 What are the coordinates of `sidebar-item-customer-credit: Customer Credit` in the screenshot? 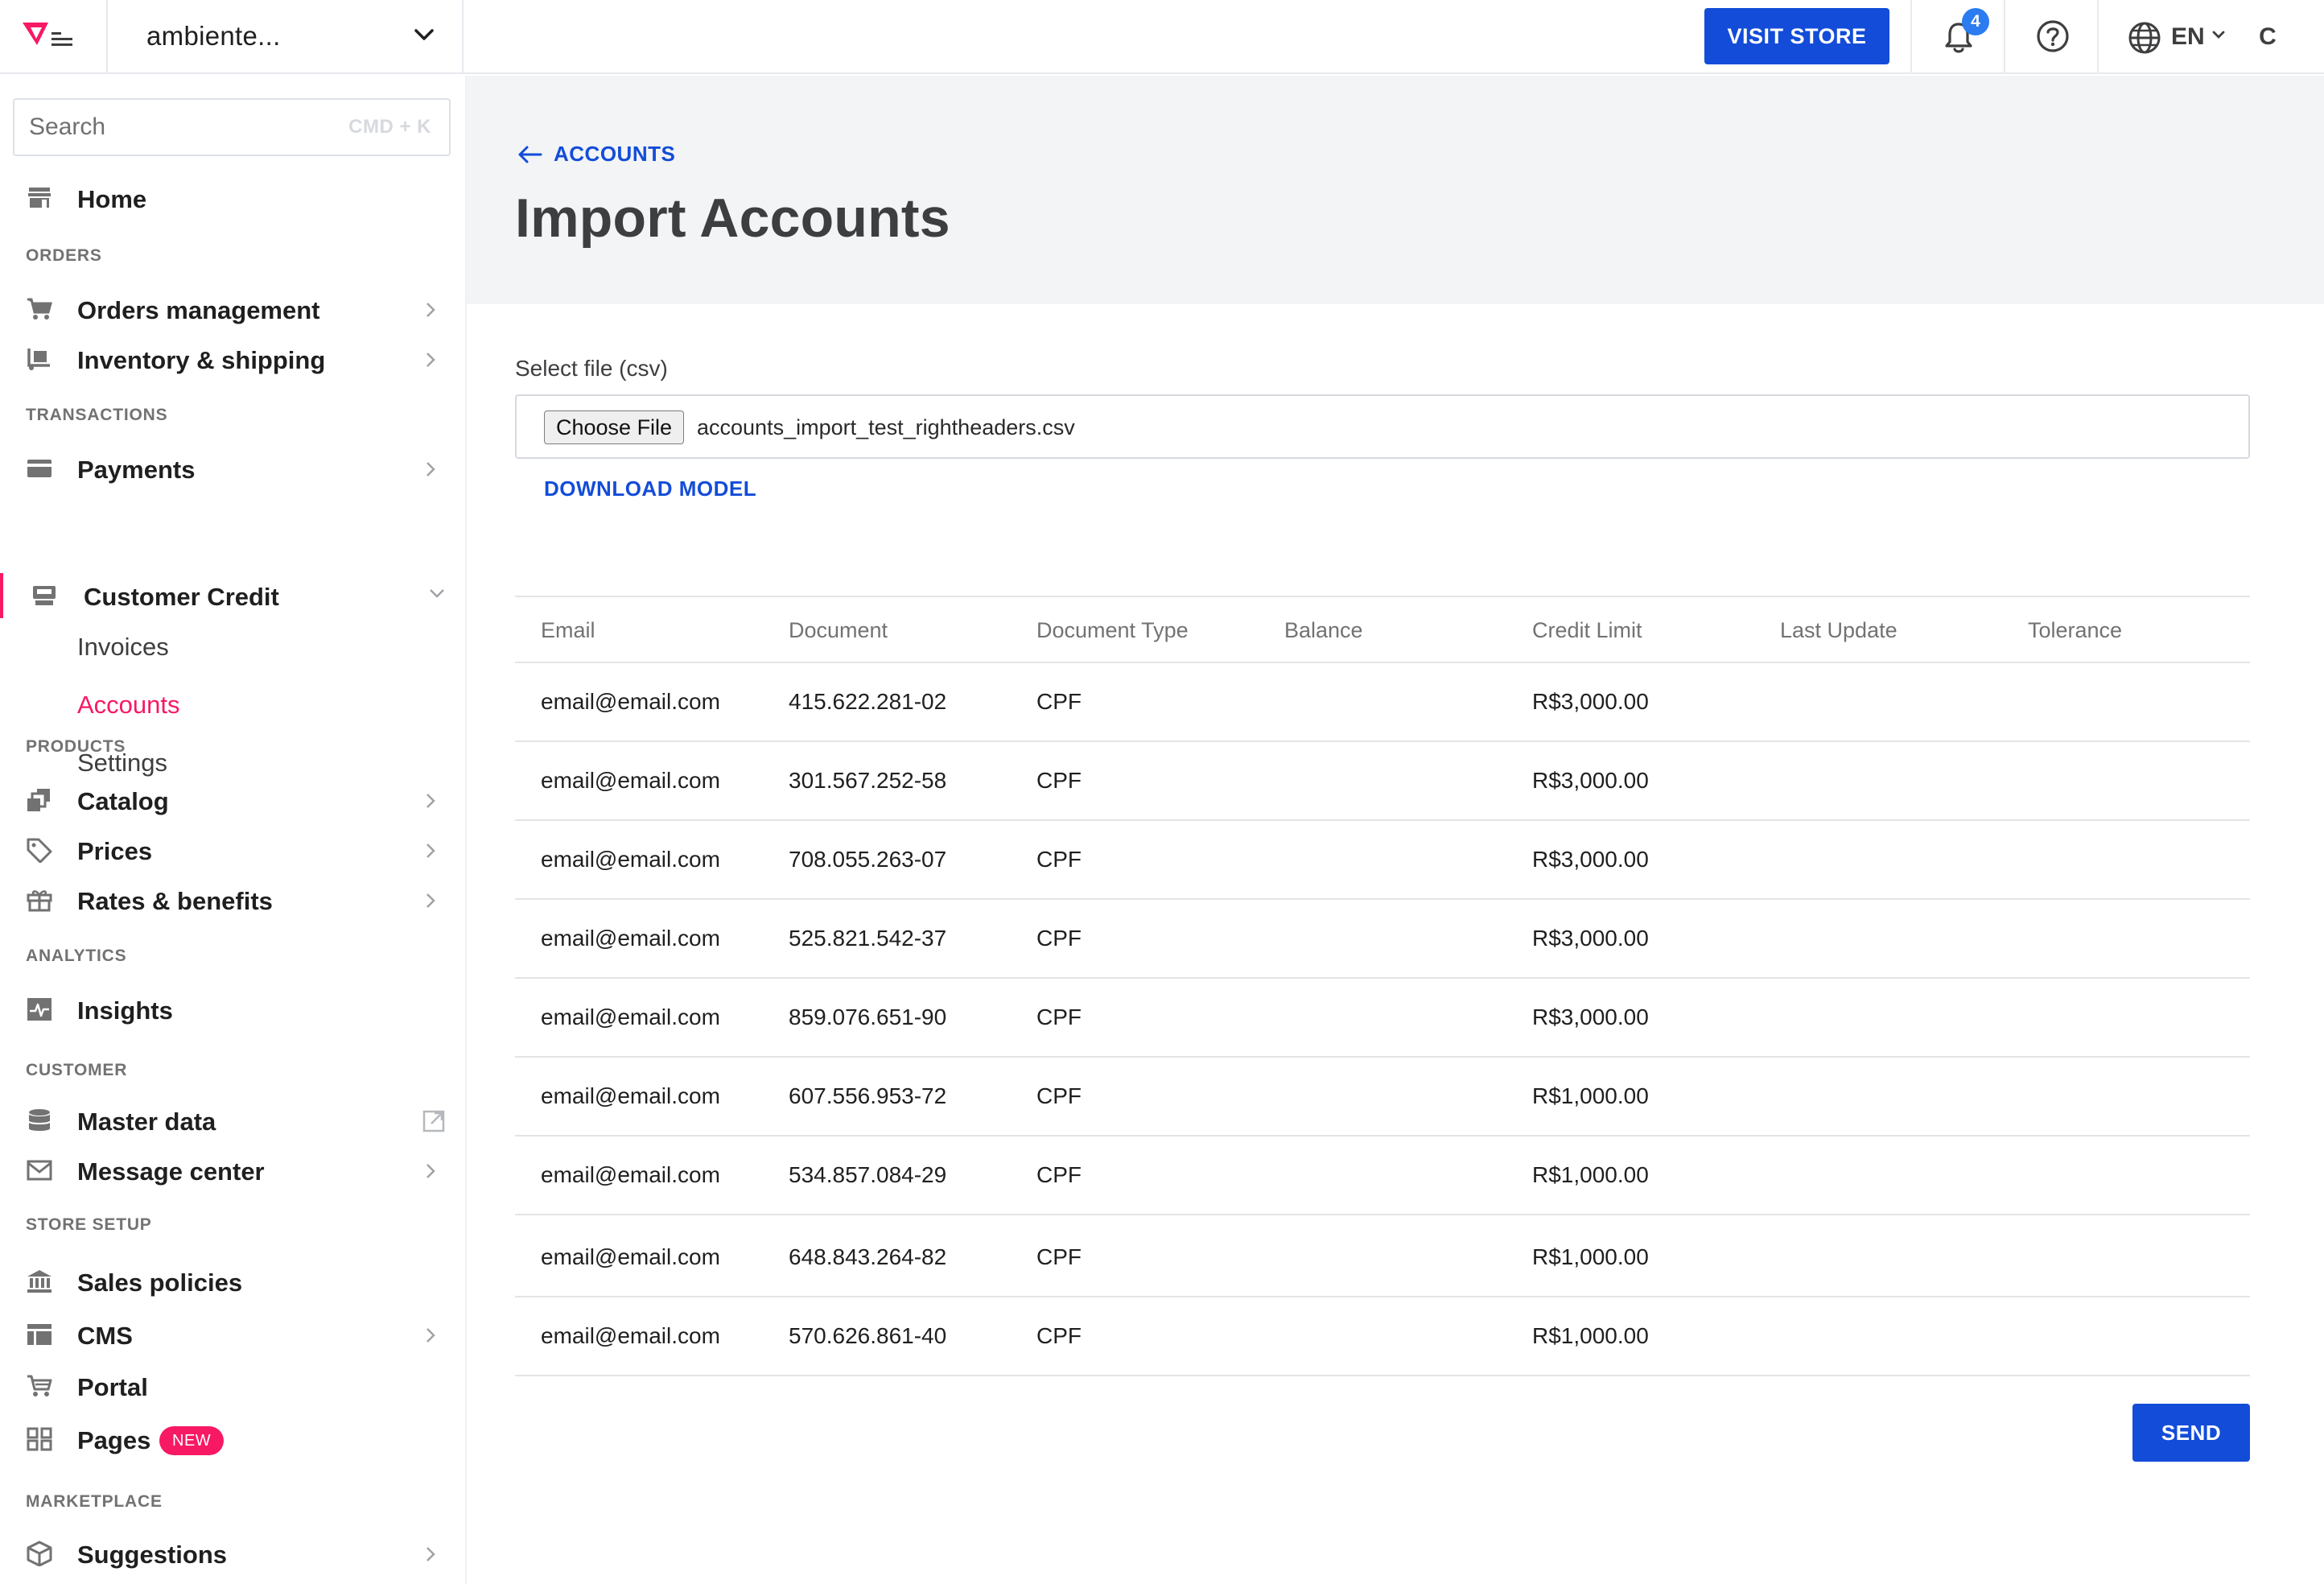 It's located at (232, 595).